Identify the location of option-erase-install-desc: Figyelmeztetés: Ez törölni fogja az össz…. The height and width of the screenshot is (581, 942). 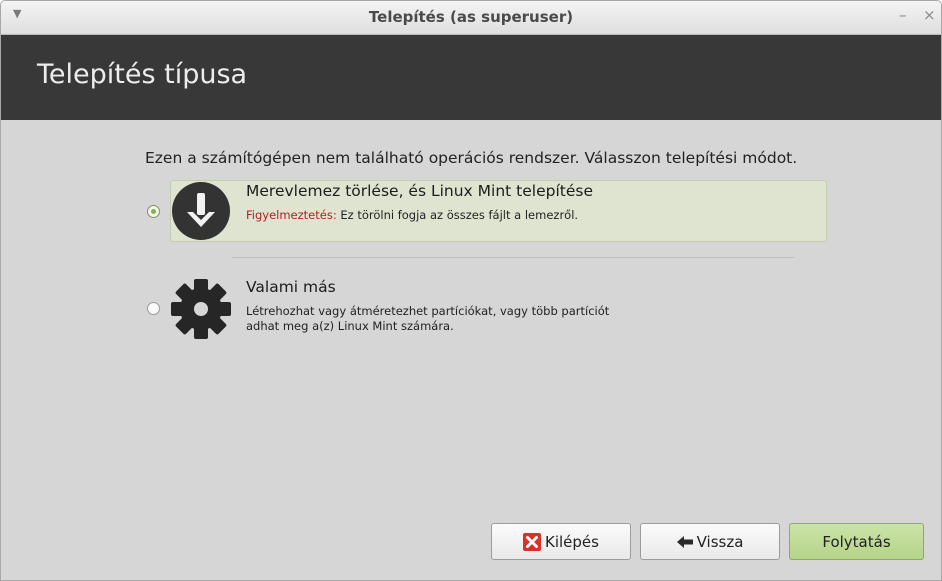
(438, 215).